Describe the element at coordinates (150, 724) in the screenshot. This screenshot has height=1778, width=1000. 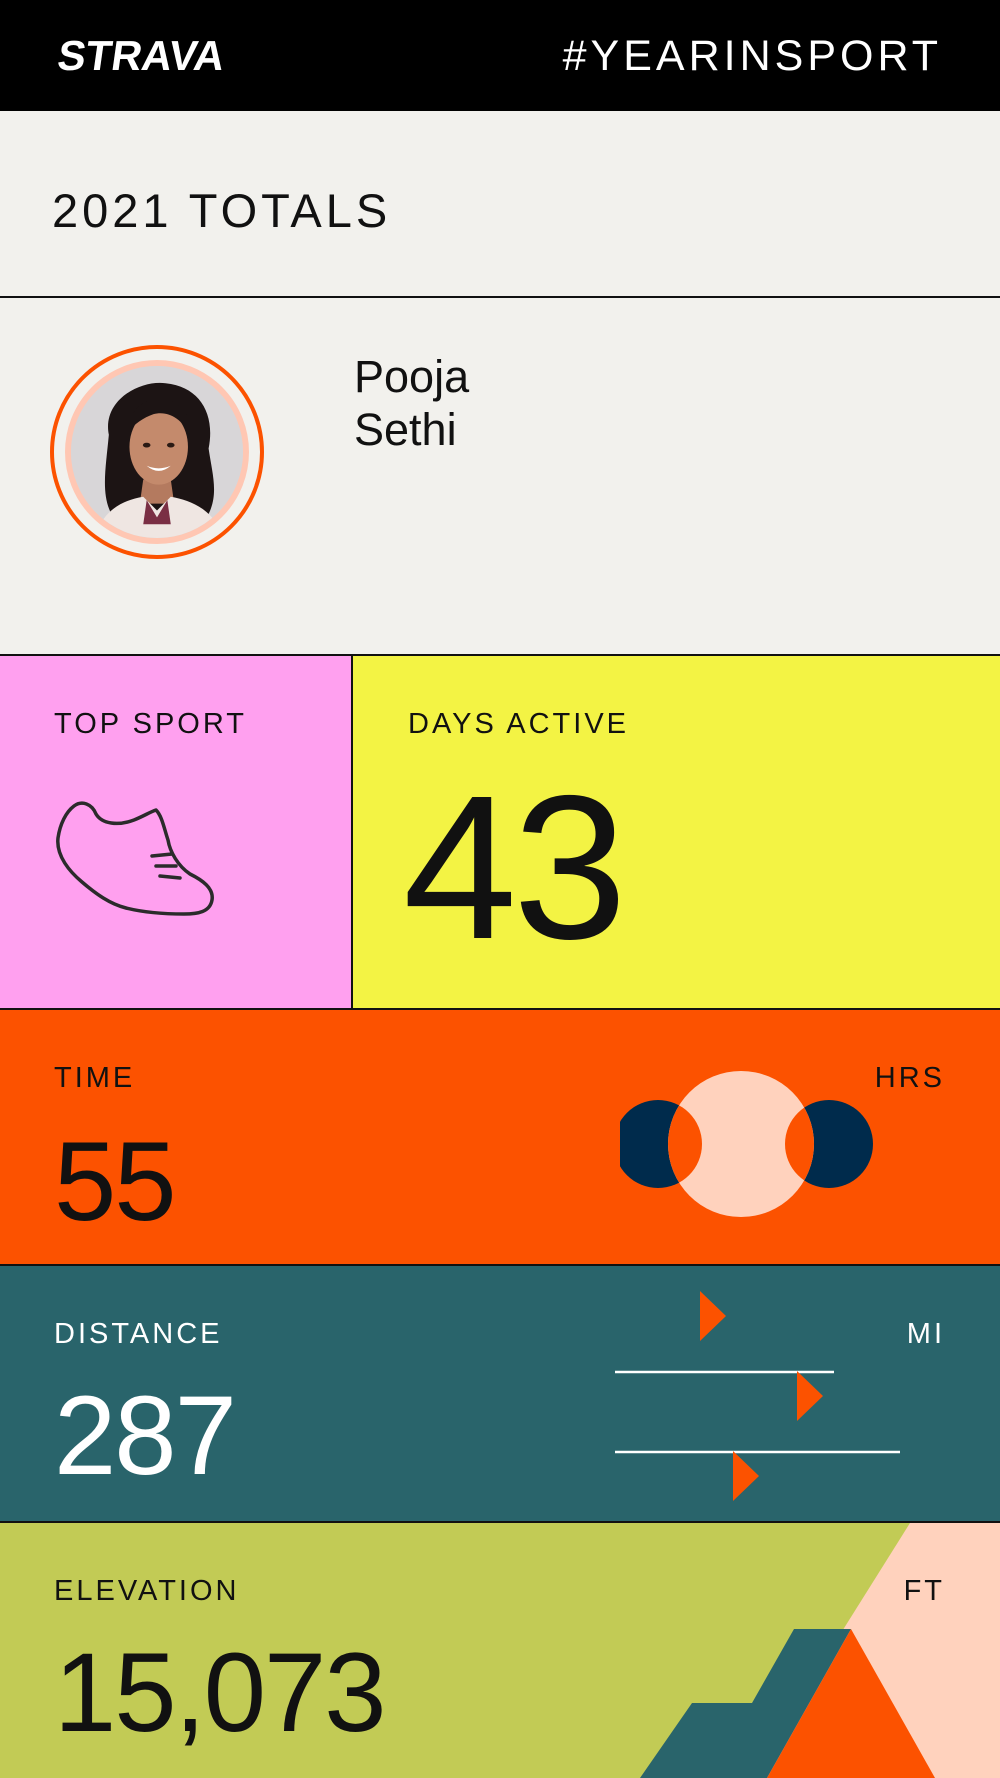
I see `top-sport-label: TOP SPORT` at that location.